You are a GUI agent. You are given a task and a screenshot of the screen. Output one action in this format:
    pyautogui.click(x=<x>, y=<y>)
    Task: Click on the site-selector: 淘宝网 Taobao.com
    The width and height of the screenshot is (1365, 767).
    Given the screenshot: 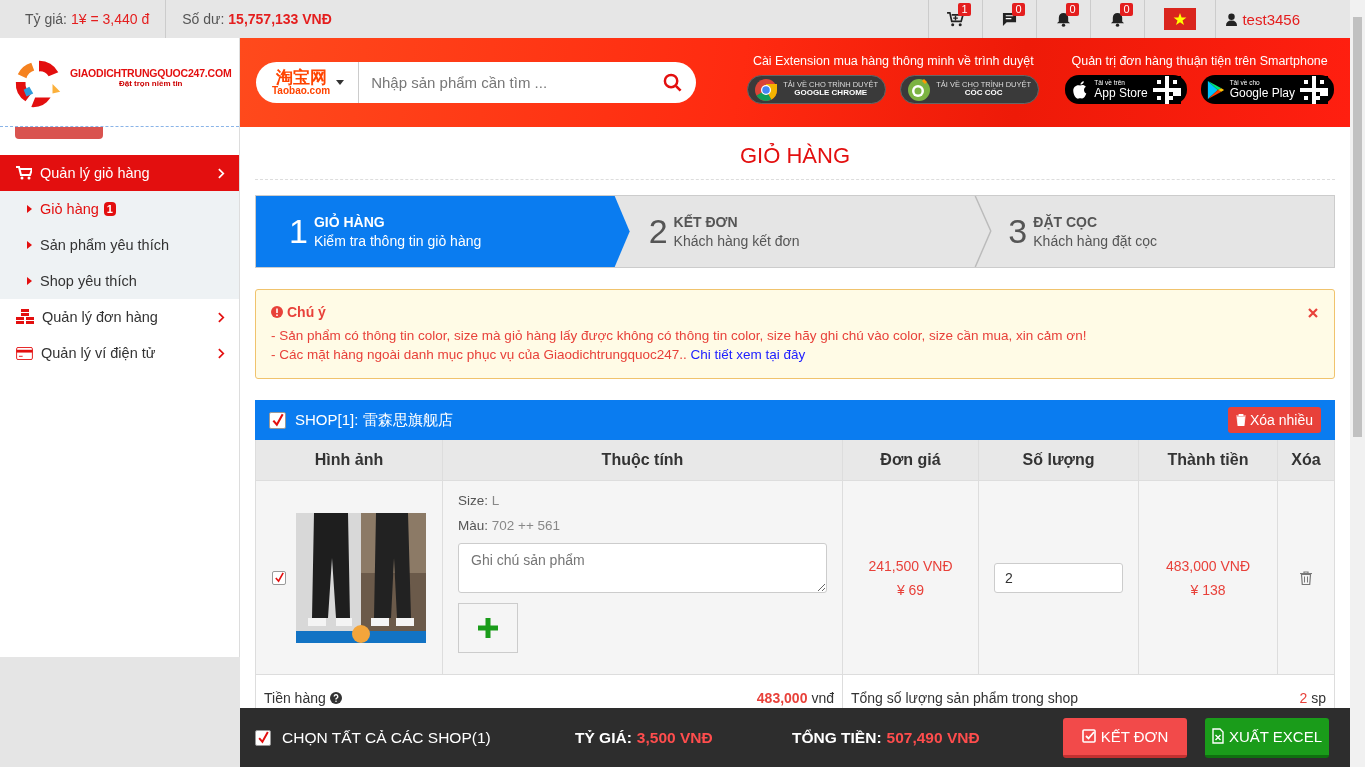 What is the action you would take?
    pyautogui.click(x=308, y=82)
    